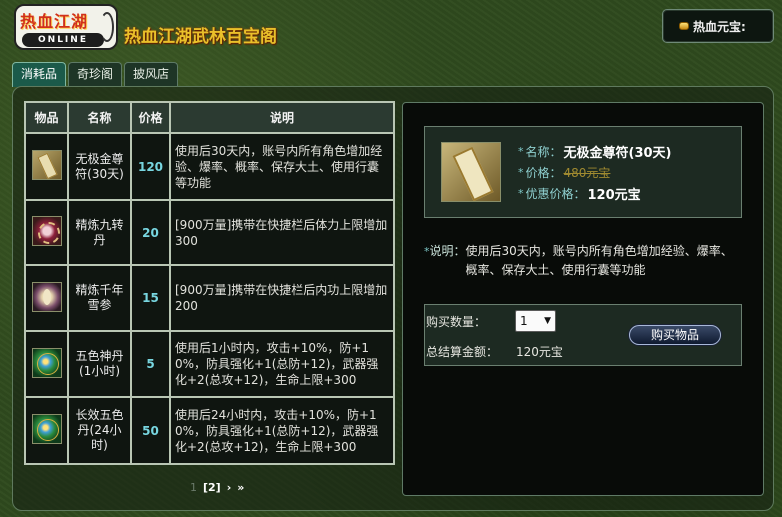 This screenshot has height=517, width=782. I want to click on quantity-label: 购买数量：, so click(456, 322).